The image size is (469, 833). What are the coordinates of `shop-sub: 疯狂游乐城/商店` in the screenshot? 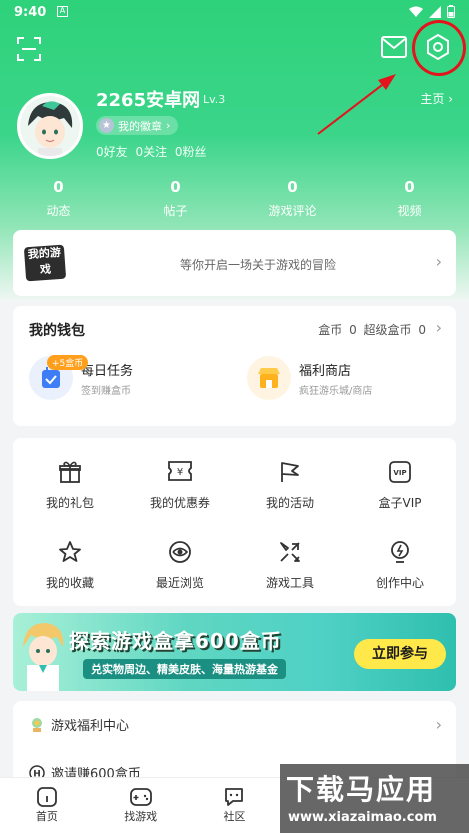 It's located at (336, 391).